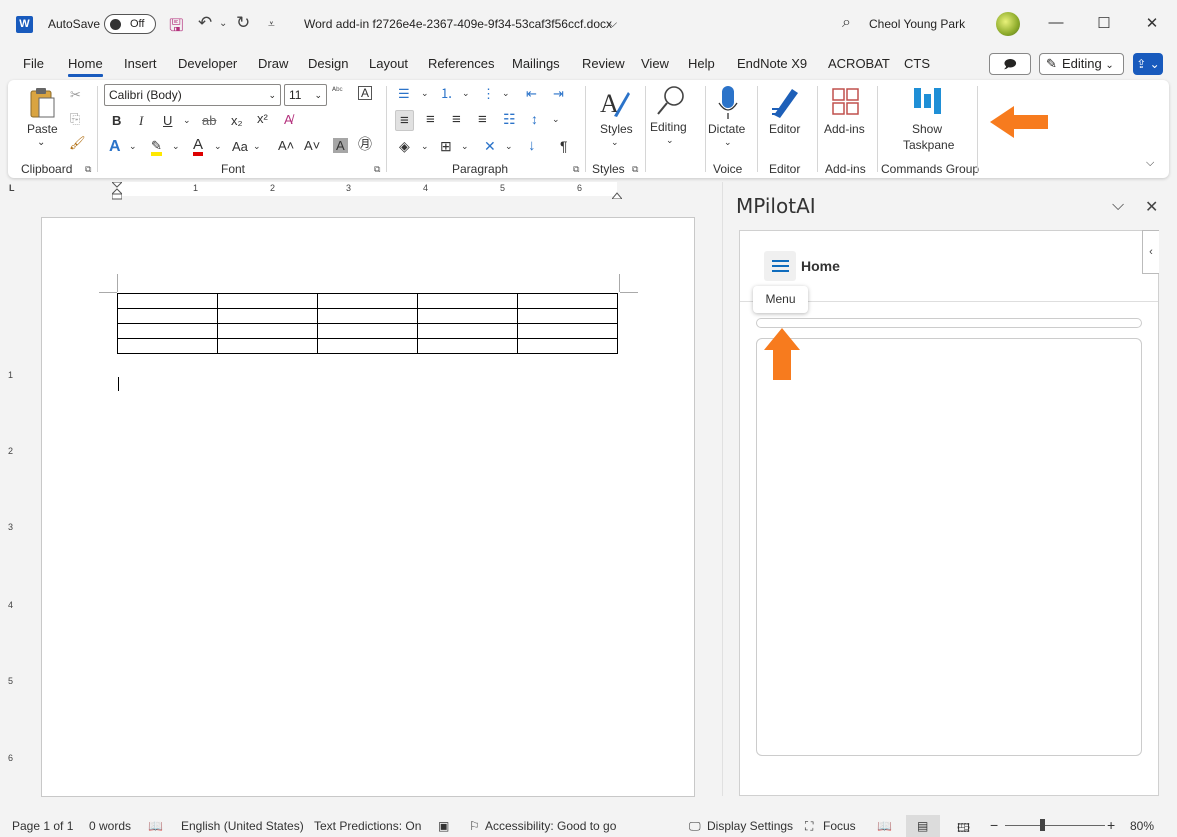  What do you see at coordinates (176, 146) in the screenshot?
I see `highlight-chevron-icon: ⌄` at bounding box center [176, 146].